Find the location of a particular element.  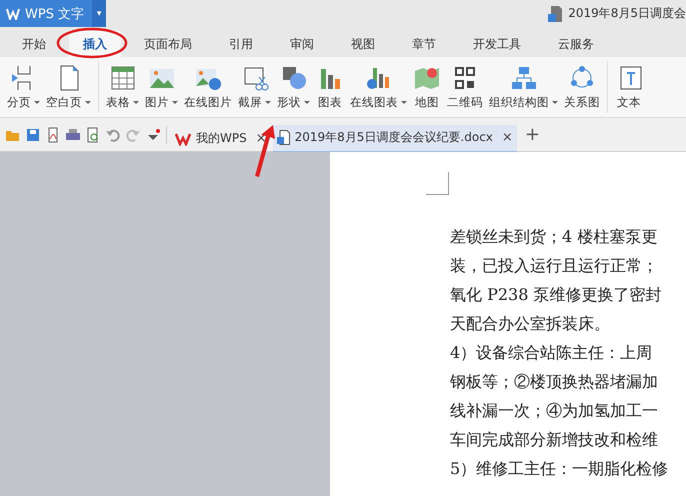

arrow-annotation is located at coordinates (265, 151).